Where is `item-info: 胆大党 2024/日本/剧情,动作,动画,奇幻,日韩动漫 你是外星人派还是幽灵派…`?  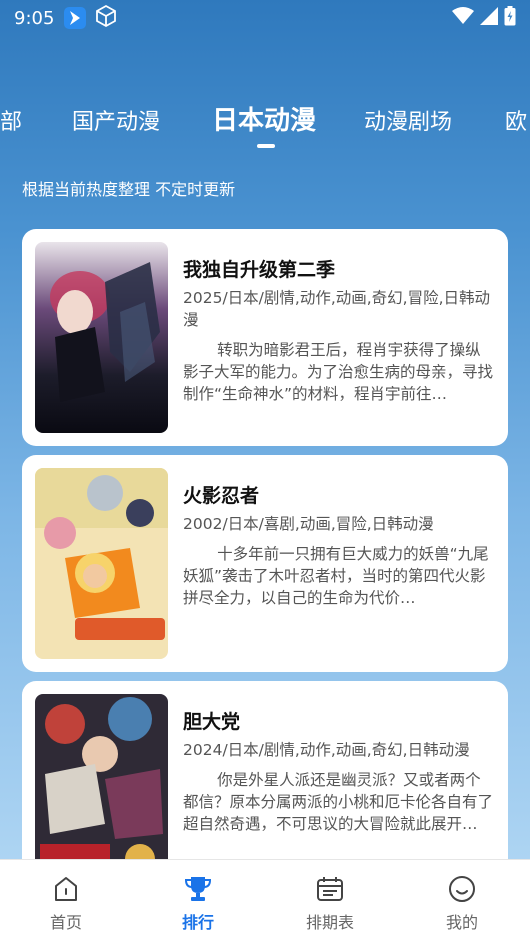 item-info: 胆大党 2024/日本/剧情,动作,动画,奇幻,日韩动漫 你是外星人派还是幽灵派… is located at coordinates (338, 772).